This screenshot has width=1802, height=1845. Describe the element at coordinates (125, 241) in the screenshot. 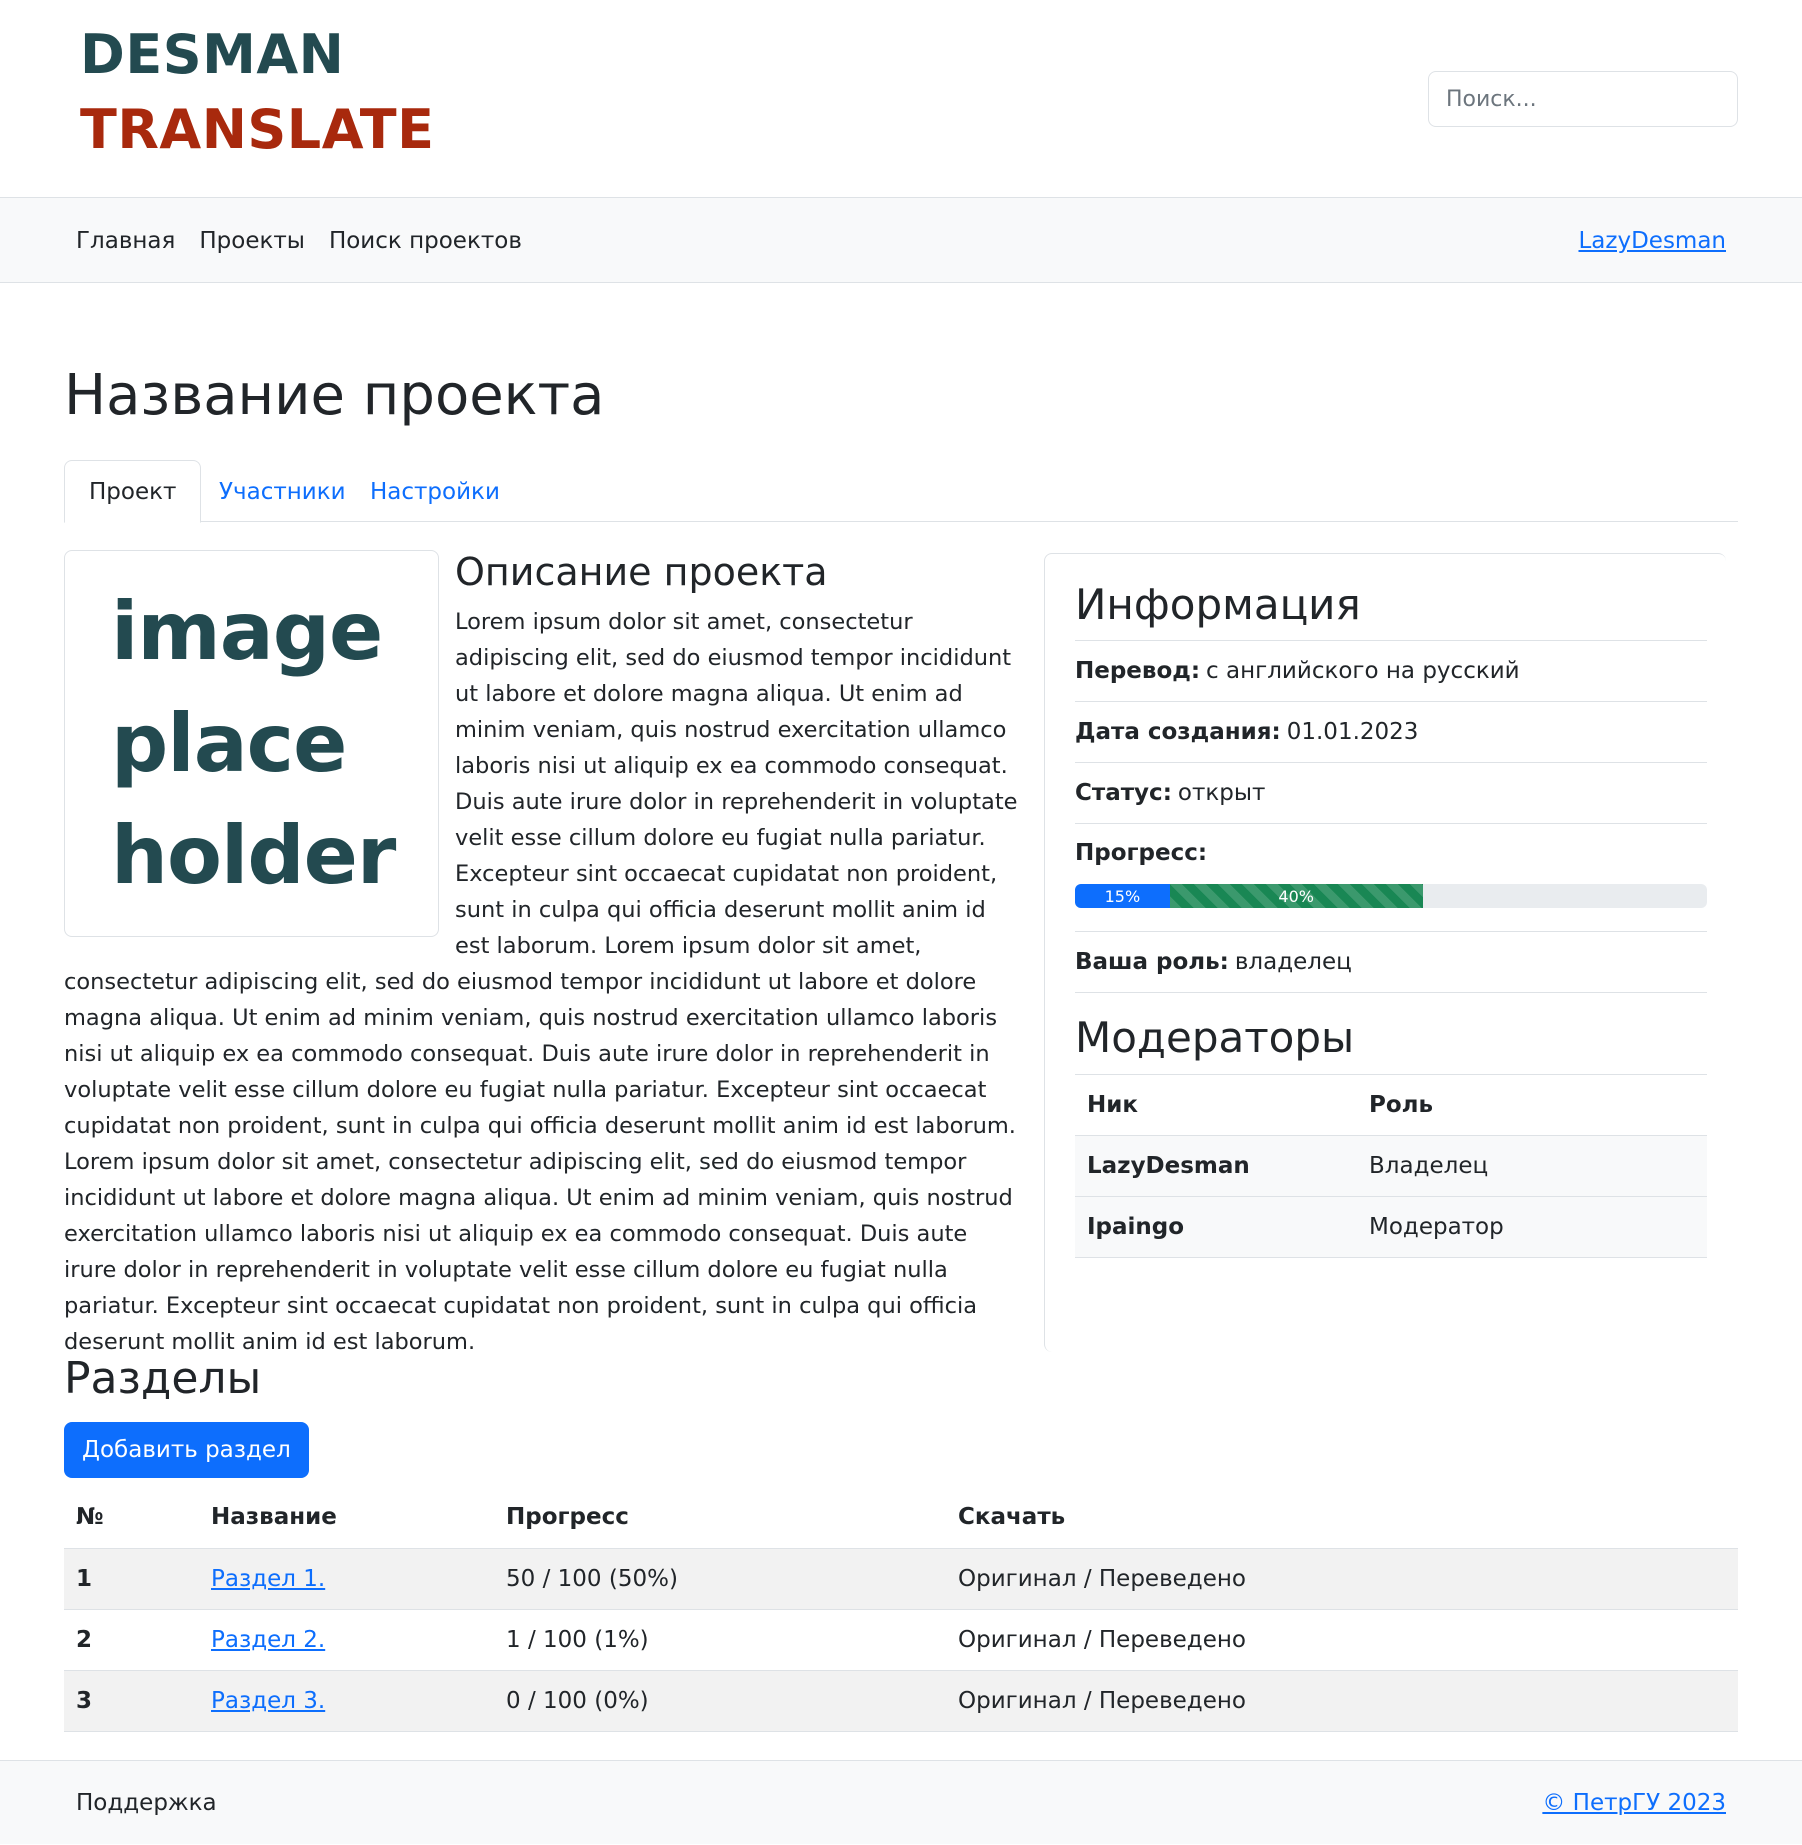

I see `nav-item-home: Главная` at that location.